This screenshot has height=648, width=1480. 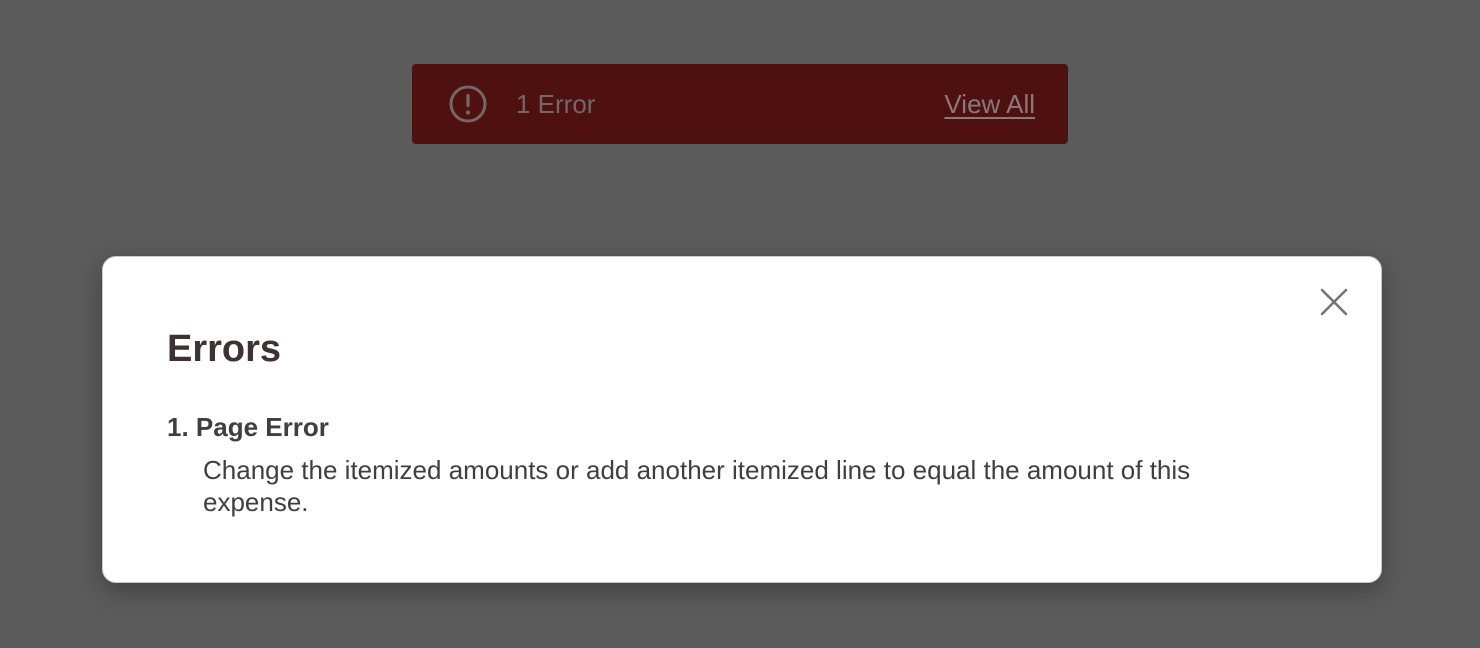 I want to click on exclamation-circle-icon, so click(x=468, y=104).